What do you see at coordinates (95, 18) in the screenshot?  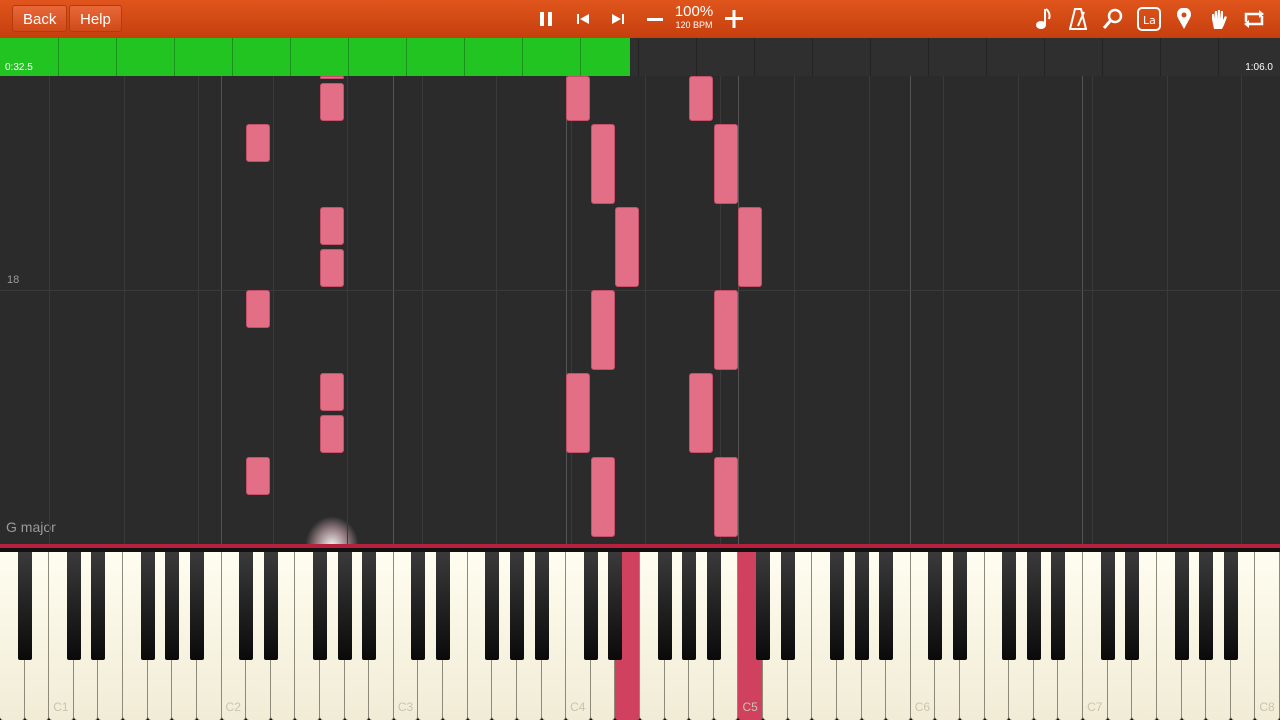 I see `help-button: Help` at bounding box center [95, 18].